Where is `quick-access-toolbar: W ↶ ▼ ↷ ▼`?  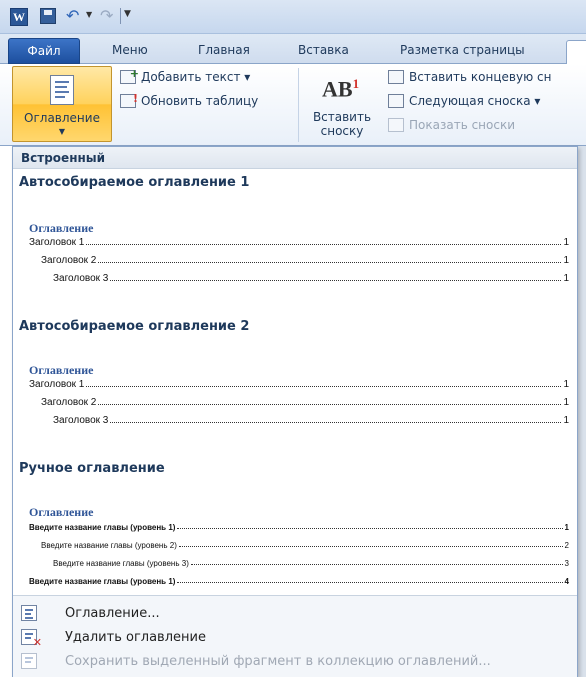
quick-access-toolbar: W ↶ ▼ ↷ ▼ is located at coordinates (293, 17).